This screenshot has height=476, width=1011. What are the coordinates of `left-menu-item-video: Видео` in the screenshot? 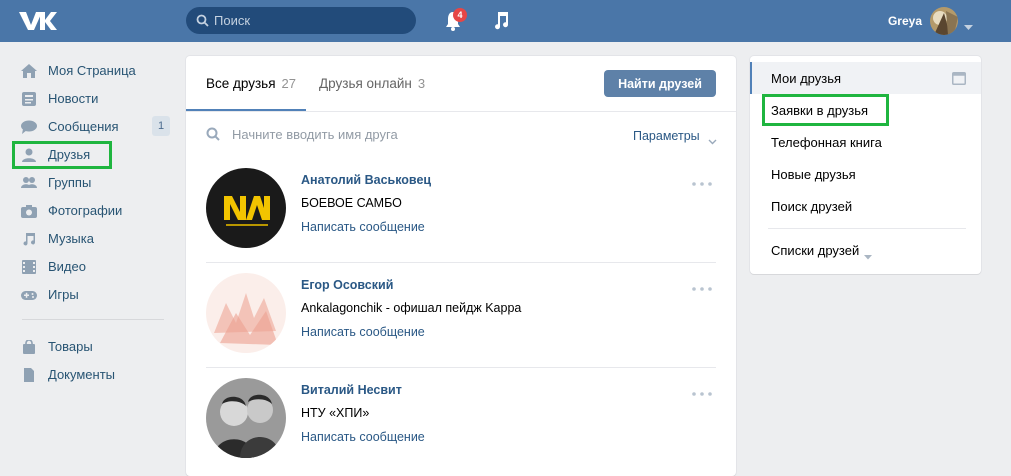 It's located at (92, 267).